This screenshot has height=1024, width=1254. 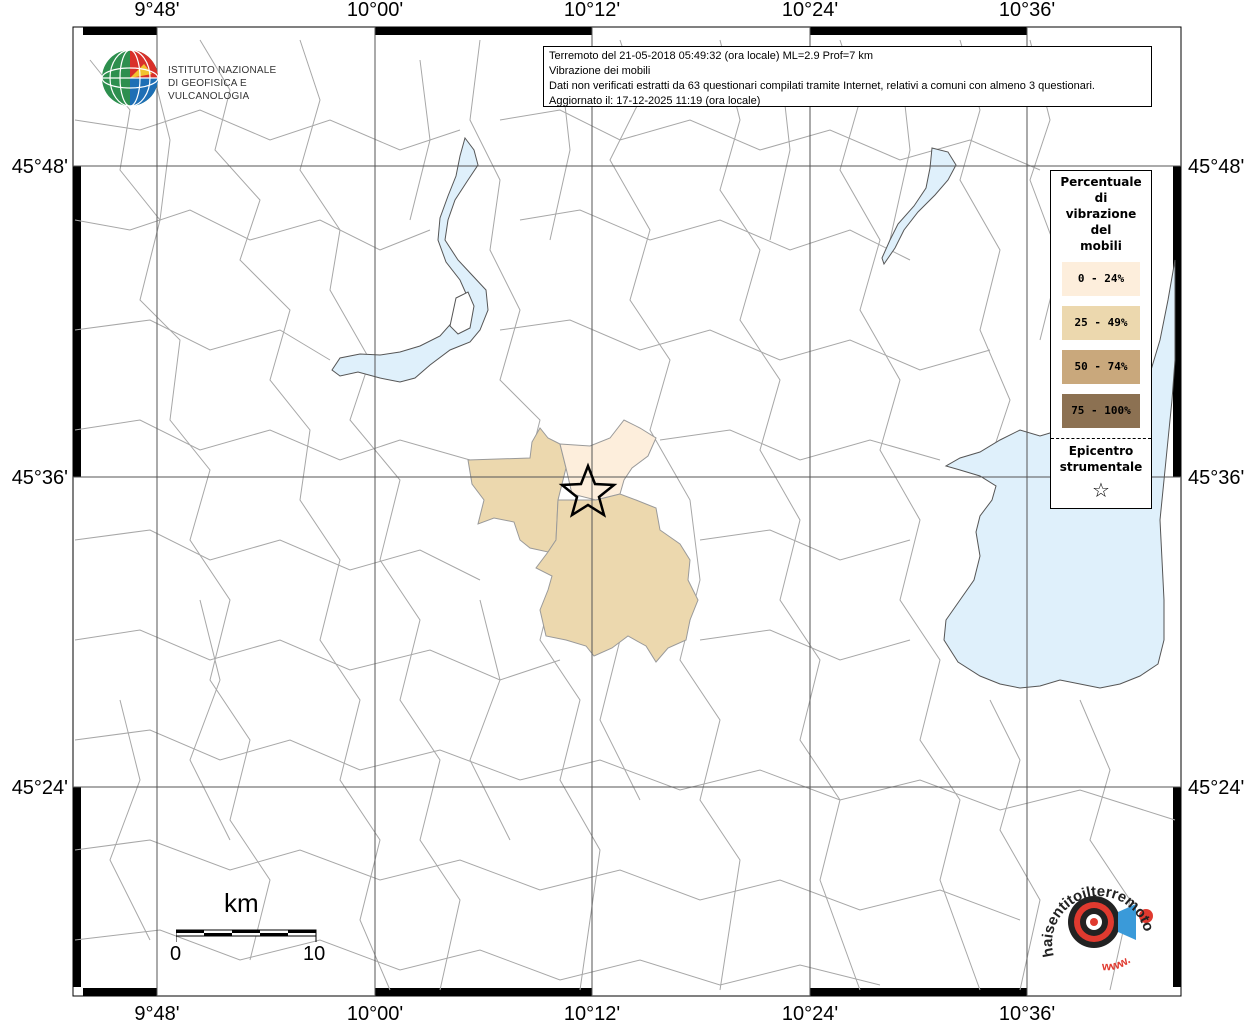 What do you see at coordinates (246, 935) in the screenshot?
I see `scale-bar-graphic` at bounding box center [246, 935].